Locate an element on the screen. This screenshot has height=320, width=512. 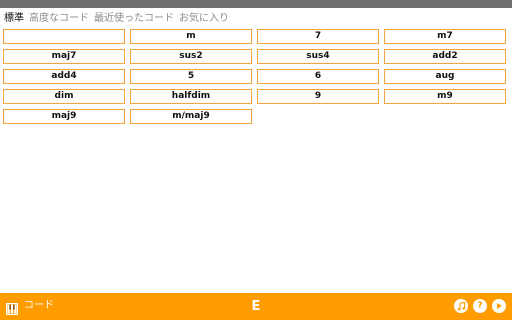
chord-button-aug: aug is located at coordinates (445, 76).